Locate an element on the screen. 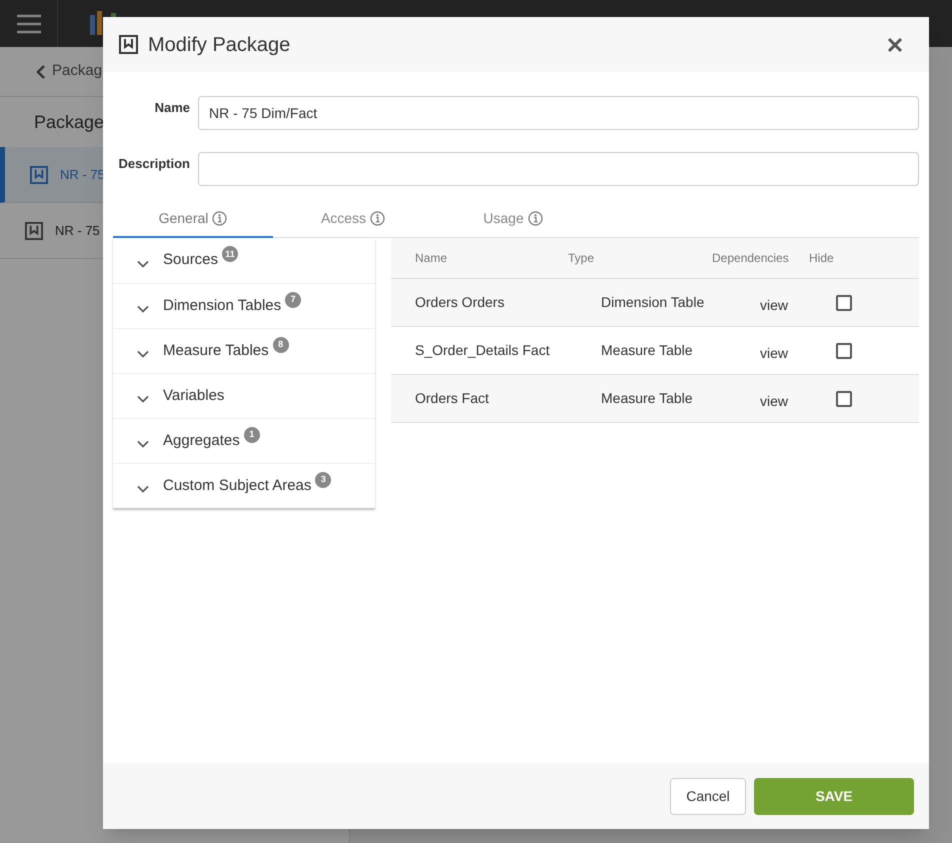 This screenshot has width=952, height=843. accordion-section: Variables is located at coordinates (244, 395).